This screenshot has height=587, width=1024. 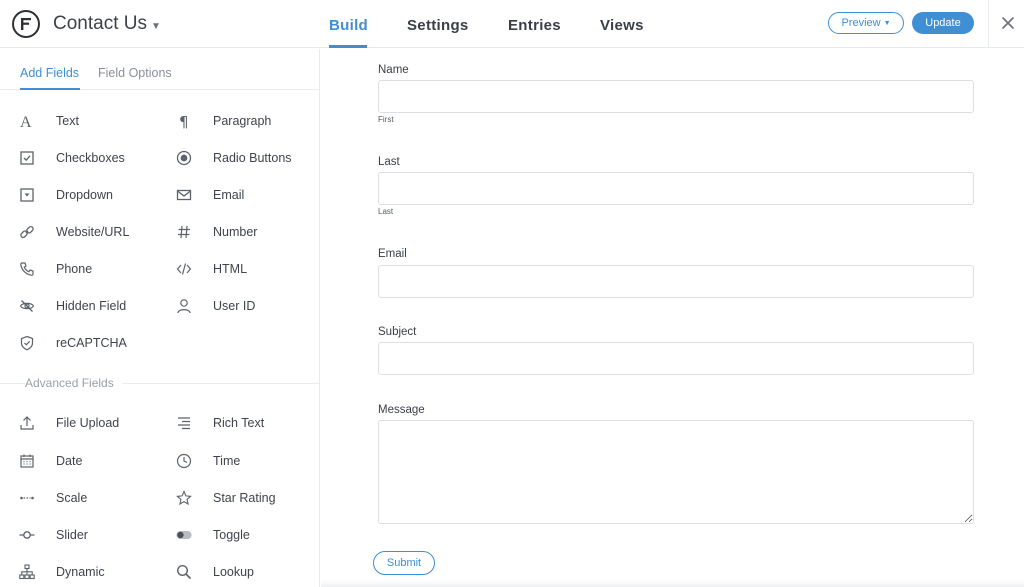 What do you see at coordinates (91, 343) in the screenshot?
I see `field-label: reCAPTCHA` at bounding box center [91, 343].